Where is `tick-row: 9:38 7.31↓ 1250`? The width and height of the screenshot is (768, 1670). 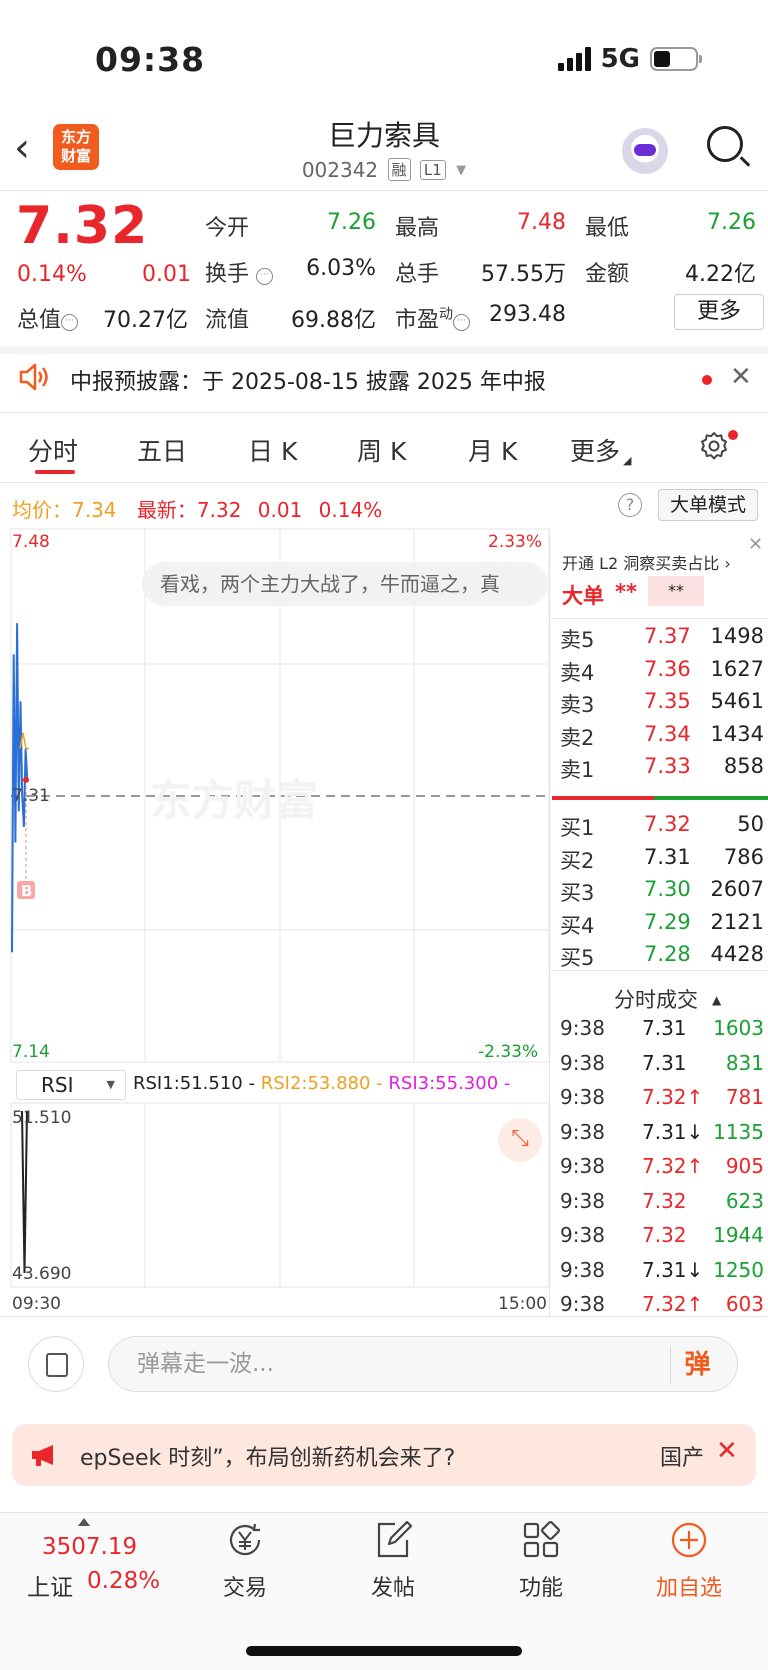 tick-row: 9:38 7.31↓ 1250 is located at coordinates (662, 1273).